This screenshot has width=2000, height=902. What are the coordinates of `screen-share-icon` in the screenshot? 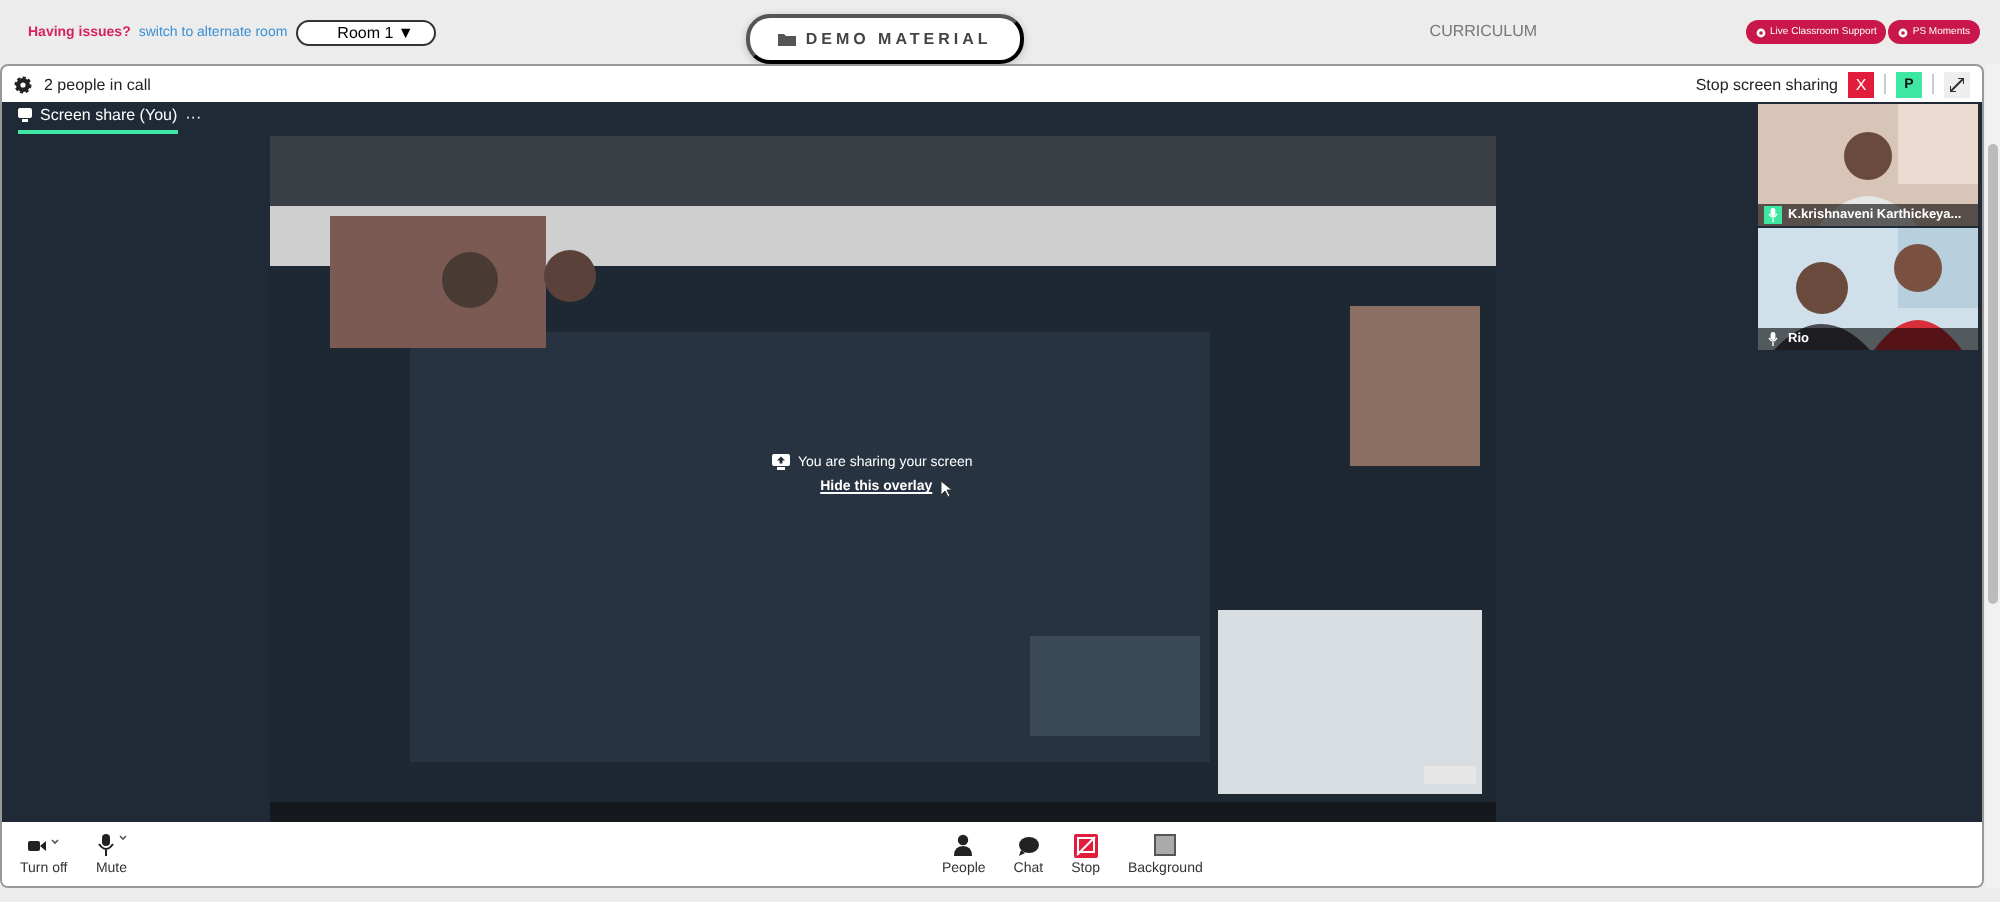 It's located at (781, 462).